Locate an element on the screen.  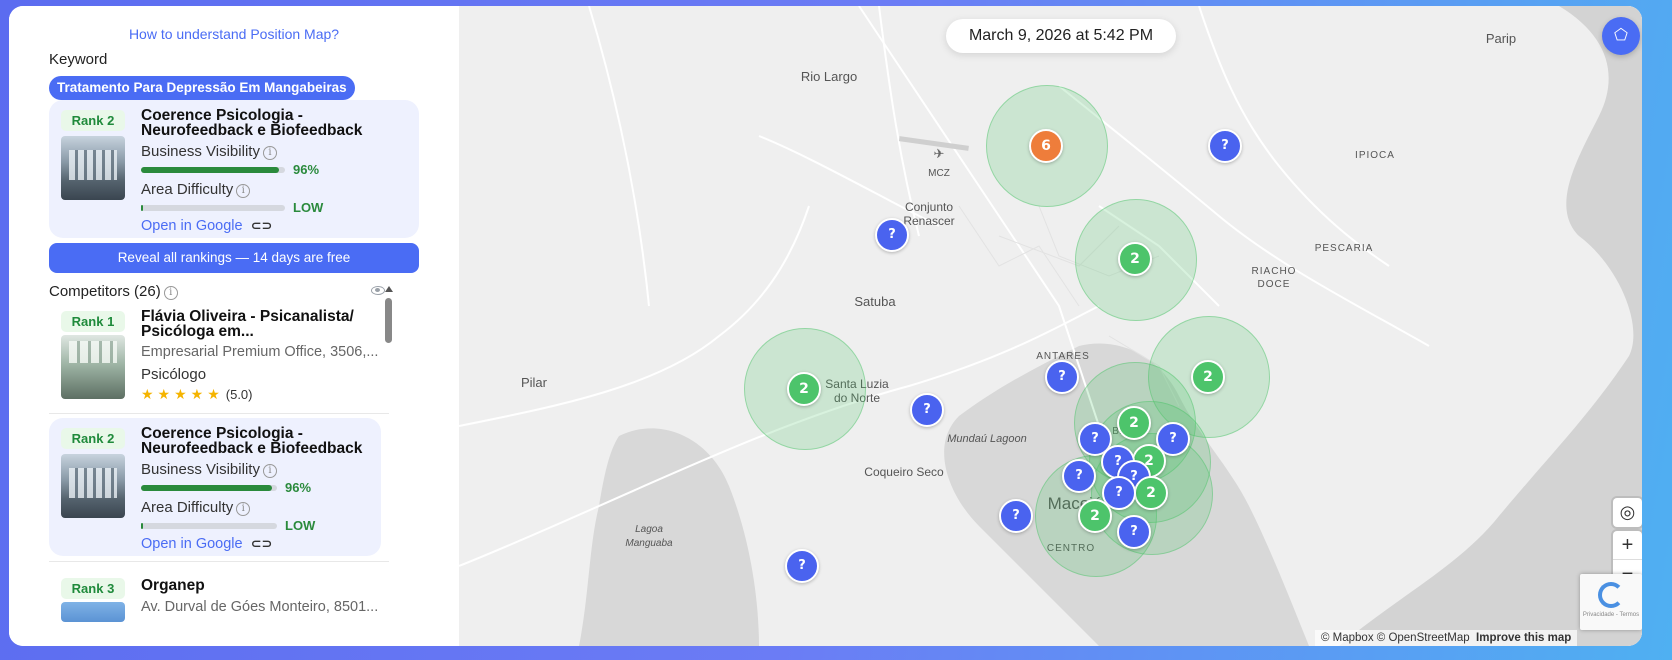
reveal-rankings-button: Reveal all rankings — 14 days are free is located at coordinates (234, 258).